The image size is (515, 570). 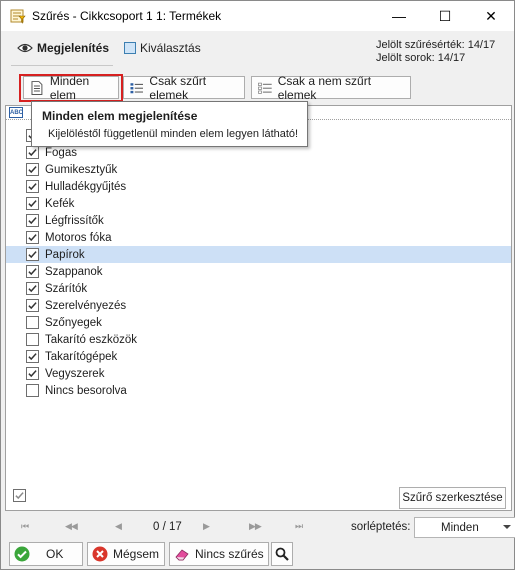 What do you see at coordinates (452, 498) in the screenshot?
I see `edit-filter-button: Szűrő szerkesztése` at bounding box center [452, 498].